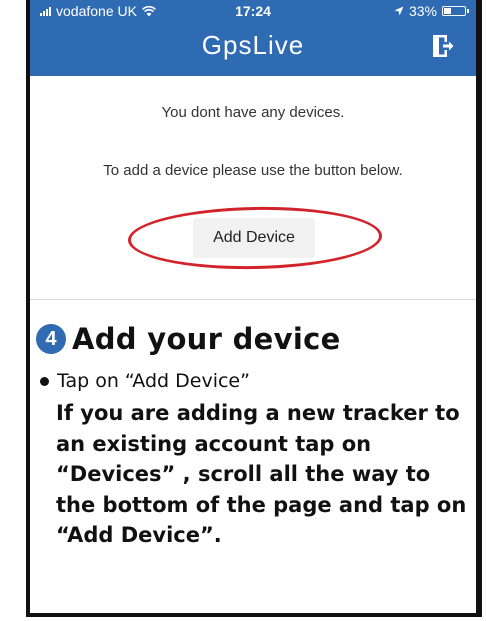 This screenshot has width=486, height=621. What do you see at coordinates (455, 11) in the screenshot?
I see `battery-icon` at bounding box center [455, 11].